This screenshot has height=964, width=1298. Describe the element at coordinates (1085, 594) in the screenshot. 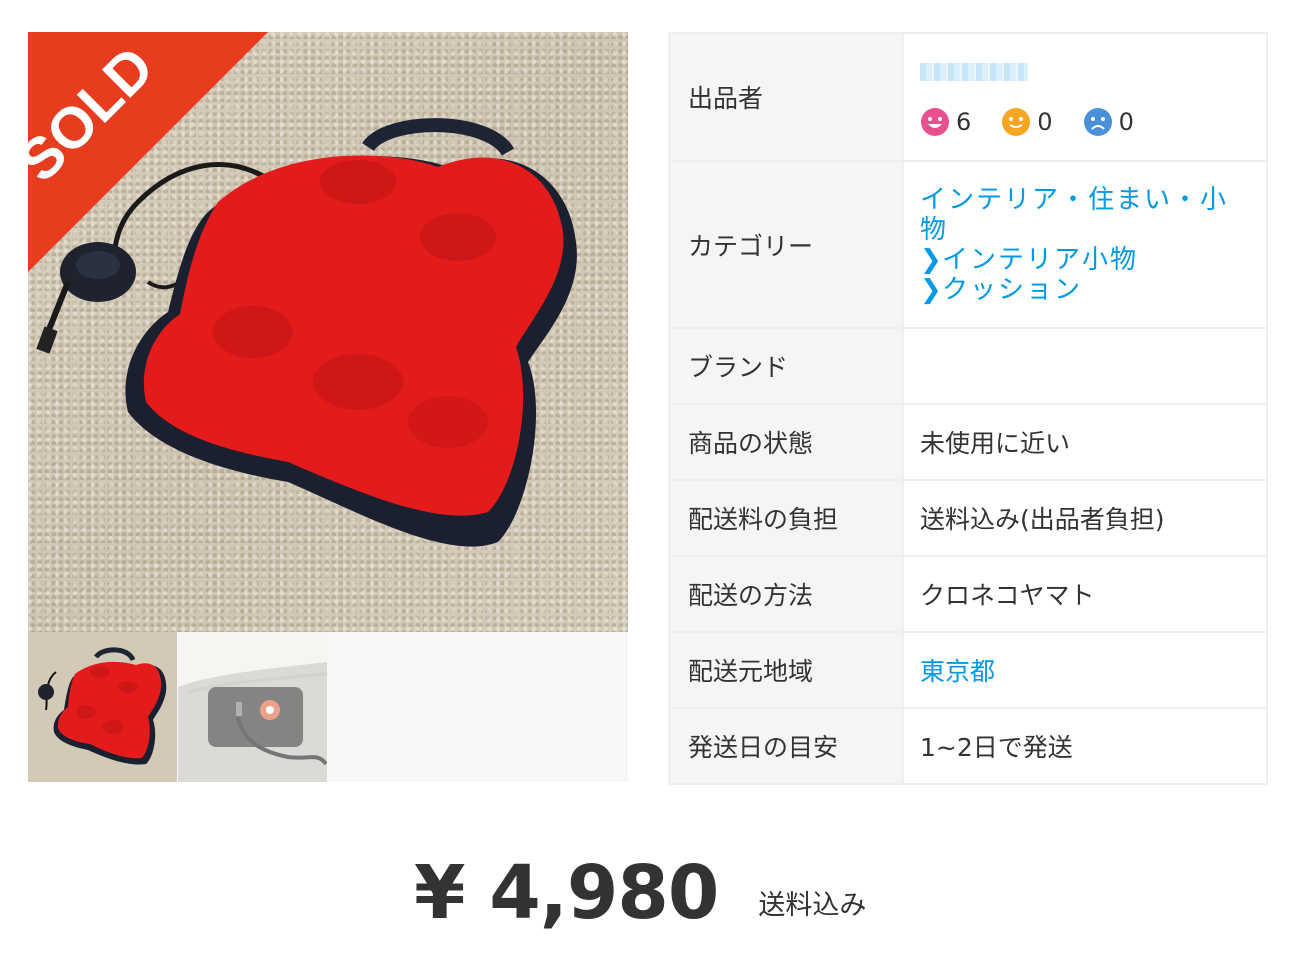

I see `shipping-method-value: クロネコヤマト` at that location.